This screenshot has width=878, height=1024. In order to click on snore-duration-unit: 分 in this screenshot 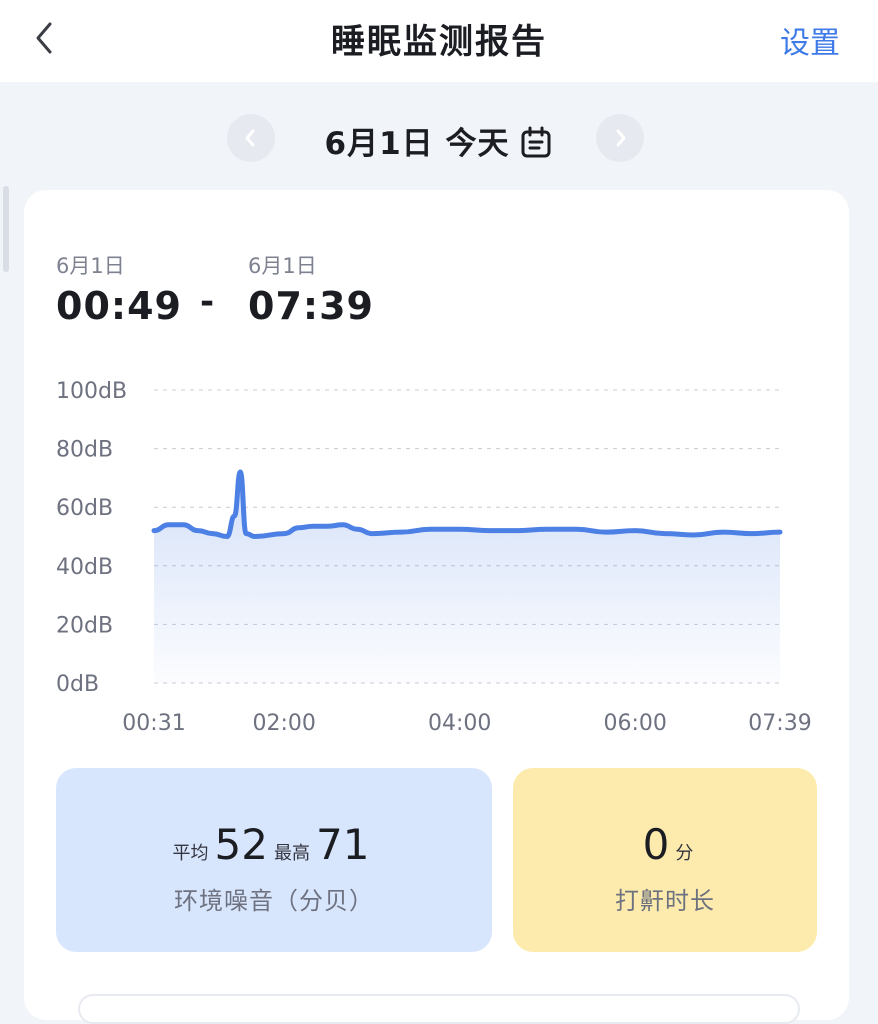, I will do `click(684, 853)`.